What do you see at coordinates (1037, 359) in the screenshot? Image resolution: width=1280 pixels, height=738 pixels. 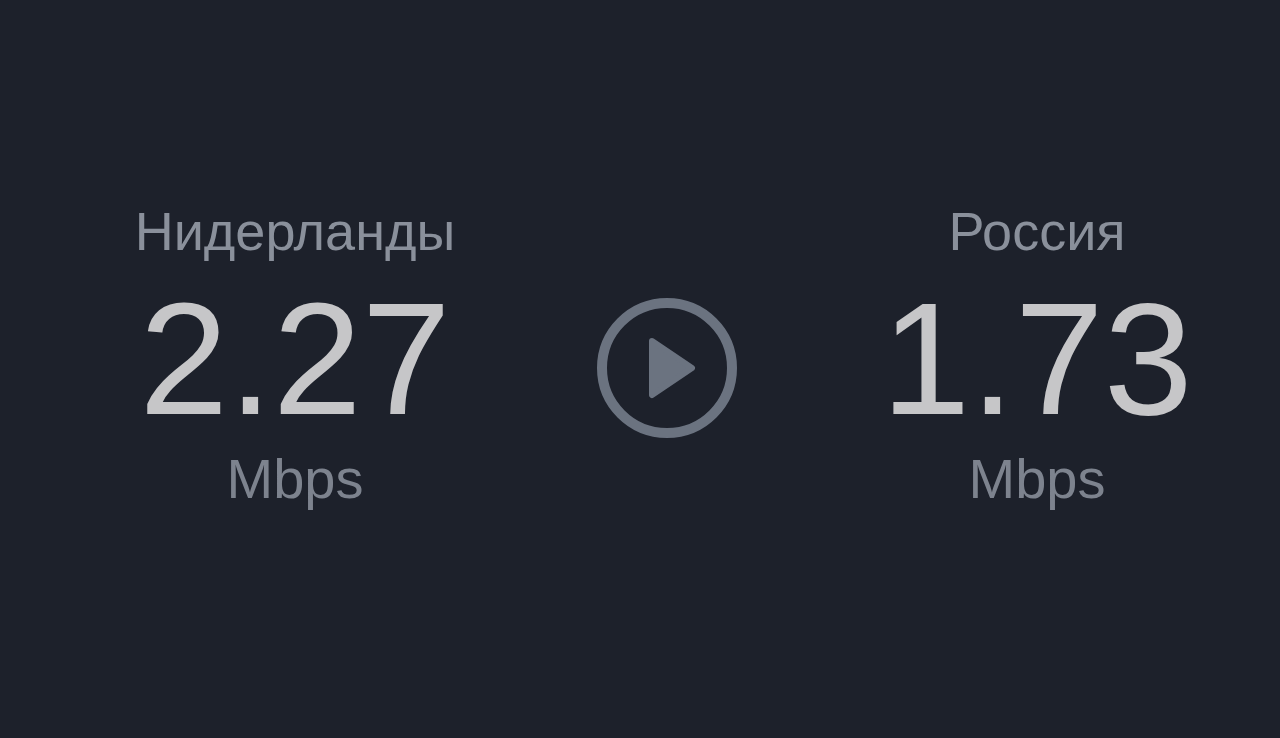 I see `speed-value: 1.73` at bounding box center [1037, 359].